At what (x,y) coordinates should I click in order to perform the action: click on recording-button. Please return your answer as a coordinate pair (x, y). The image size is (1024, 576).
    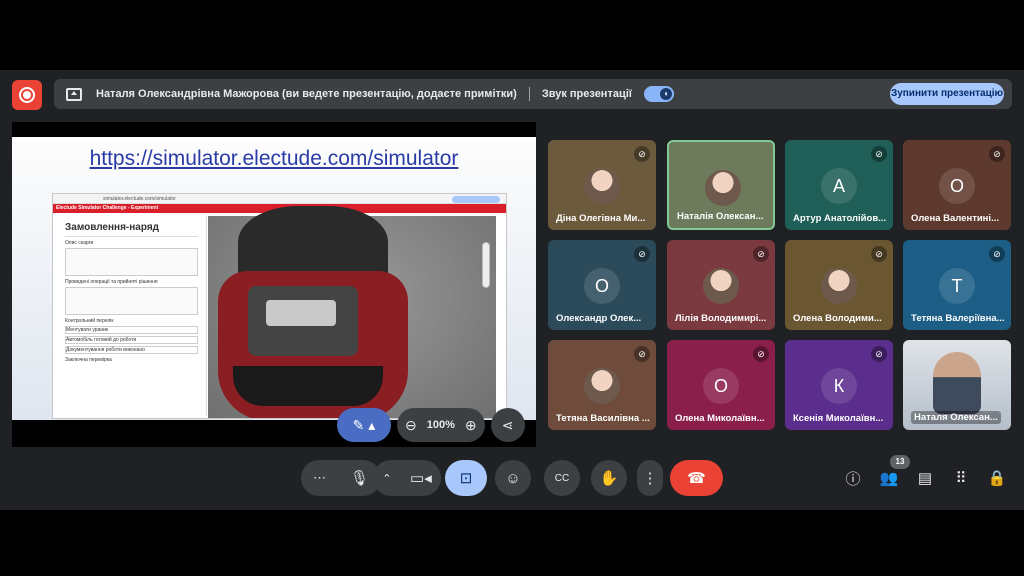
    Looking at the image, I should click on (27, 95).